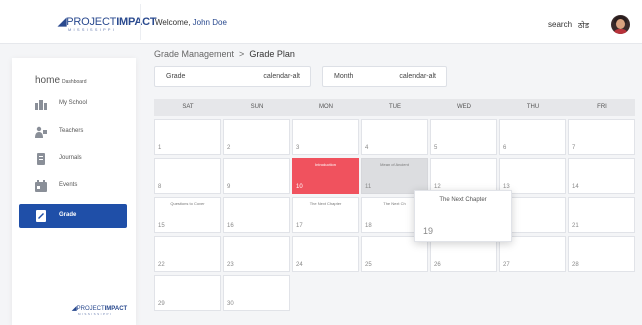 The height and width of the screenshot is (325, 642). I want to click on calendar-day-cell: Mean of Ancient 11, so click(394, 176).